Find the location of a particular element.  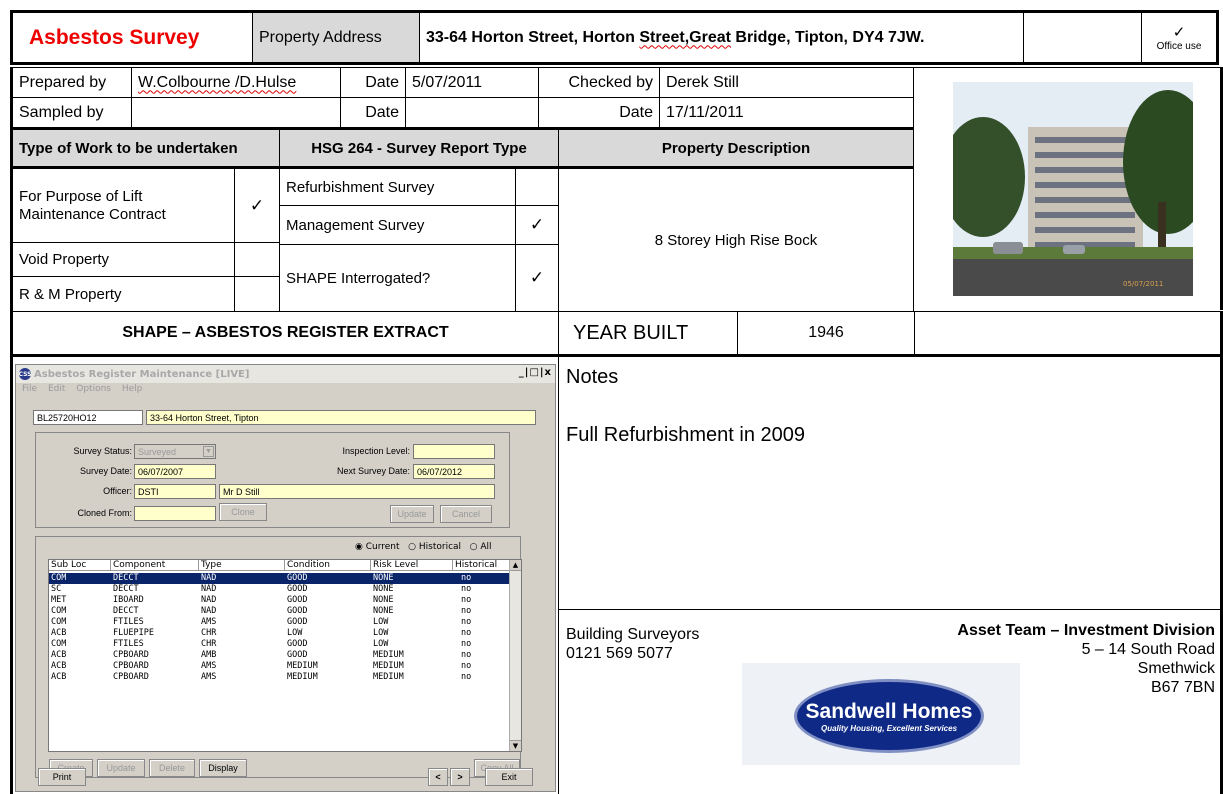

office-use-check-icon: ✓ is located at coordinates (1179, 32).